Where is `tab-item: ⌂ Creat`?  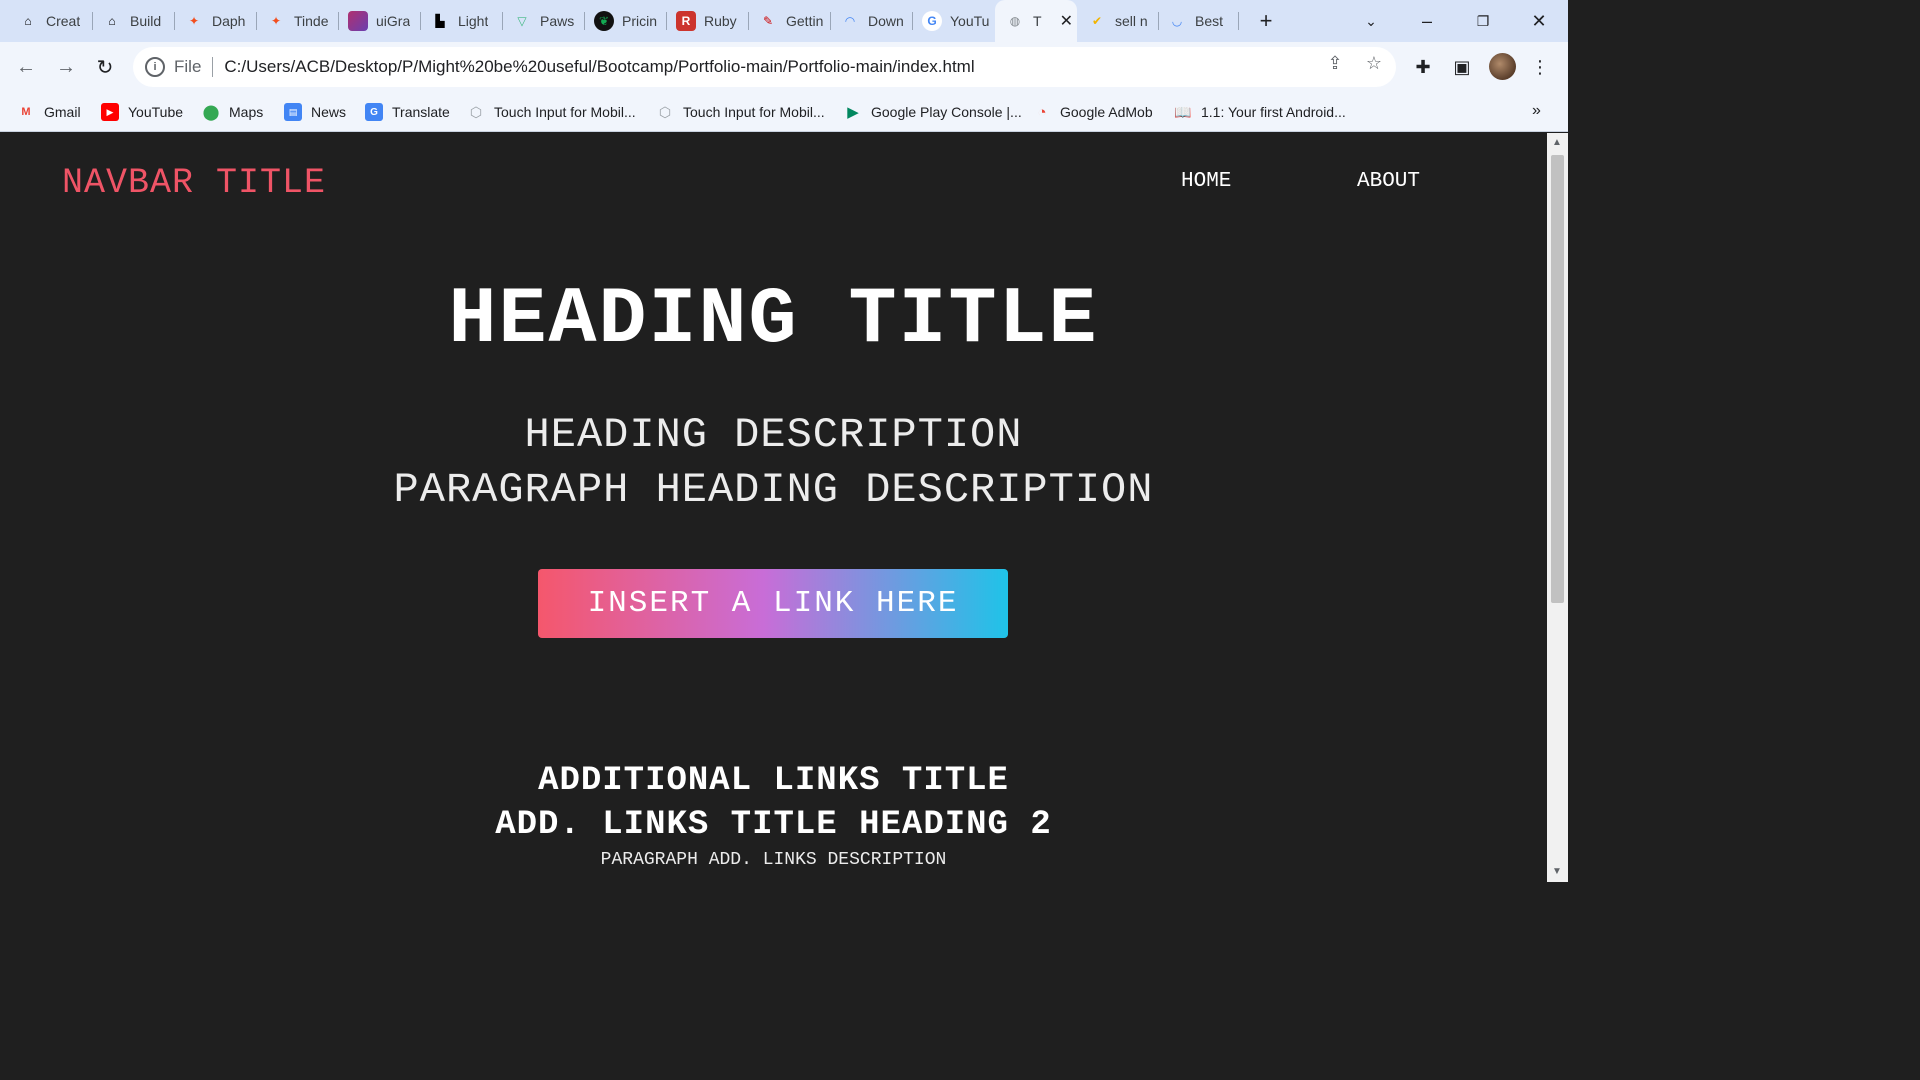
tab-item: ⌂ Creat is located at coordinates (46, 21).